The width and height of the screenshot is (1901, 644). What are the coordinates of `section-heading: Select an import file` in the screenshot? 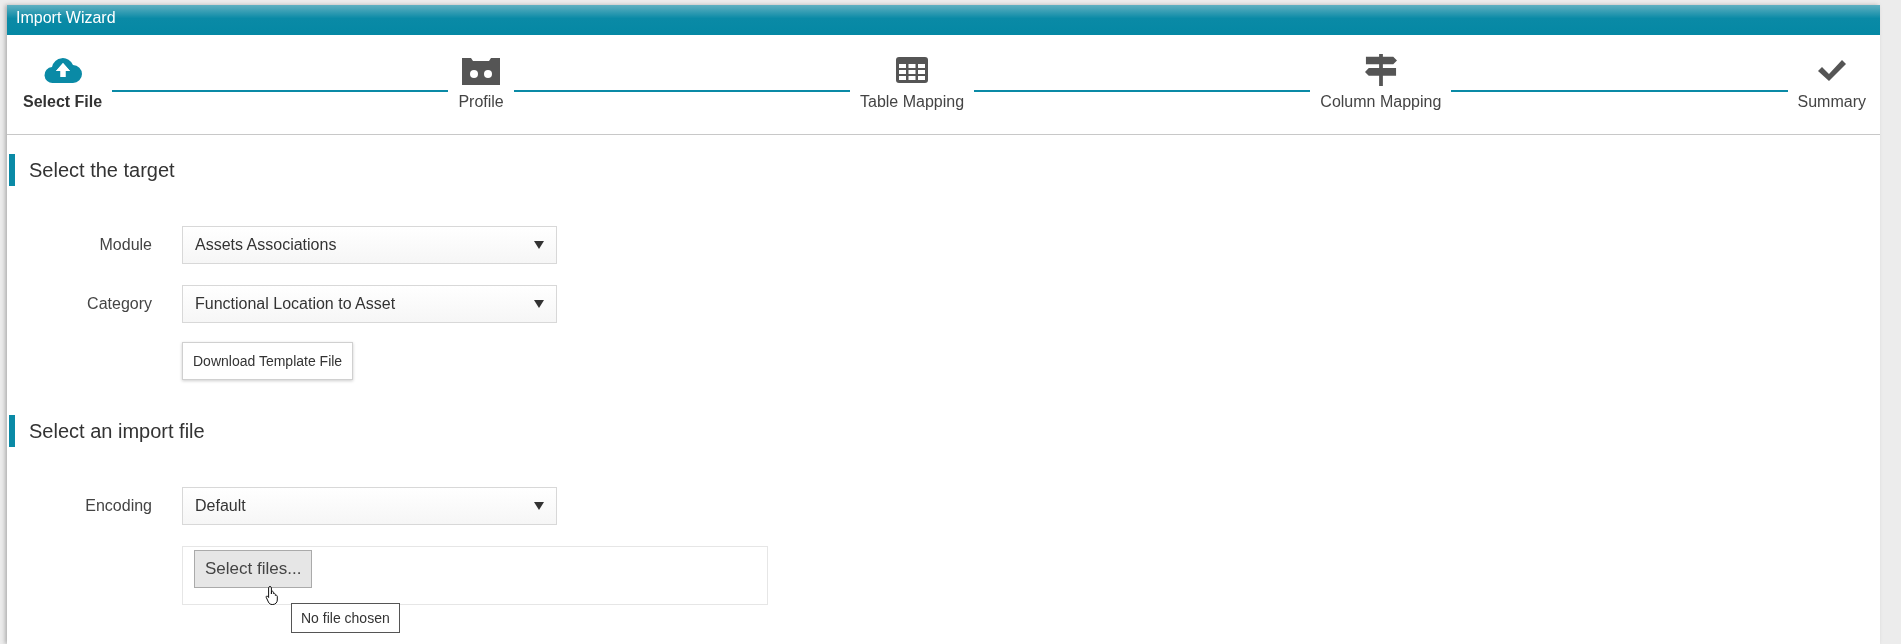 It's located at (944, 431).